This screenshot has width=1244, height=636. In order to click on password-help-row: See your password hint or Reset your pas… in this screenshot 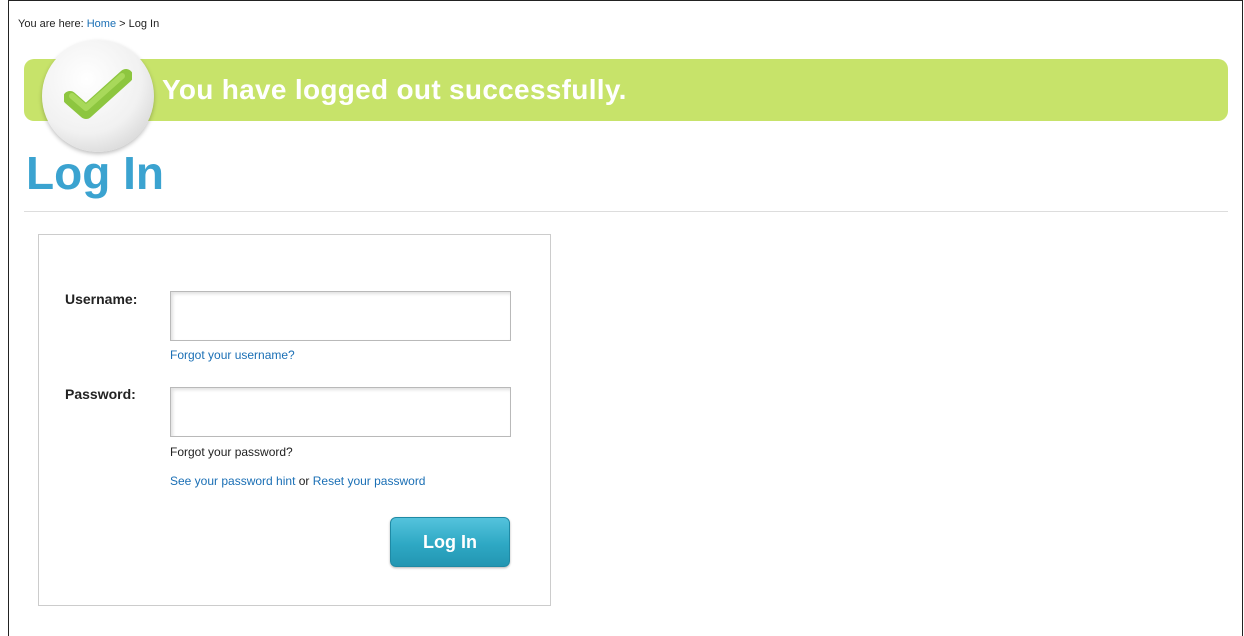, I will do `click(297, 481)`.